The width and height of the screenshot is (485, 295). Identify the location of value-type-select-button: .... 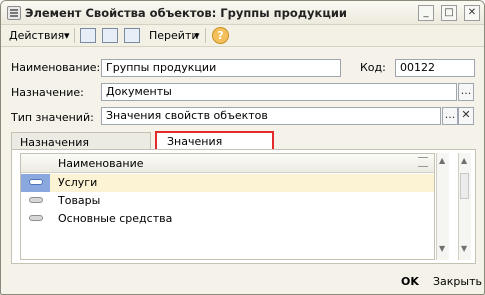
(450, 116).